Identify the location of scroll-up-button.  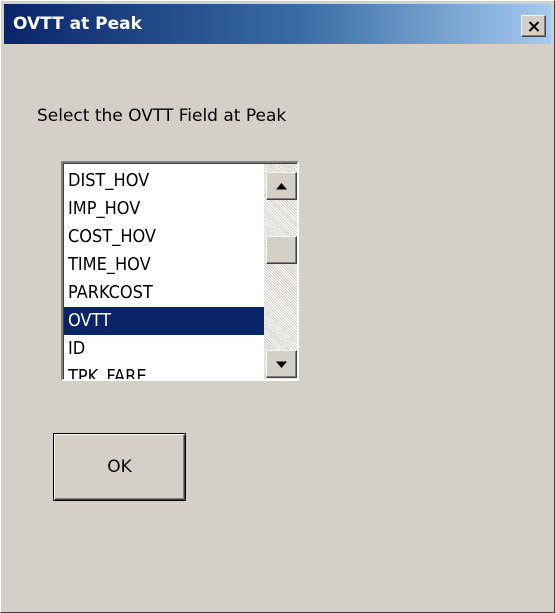
(281, 186).